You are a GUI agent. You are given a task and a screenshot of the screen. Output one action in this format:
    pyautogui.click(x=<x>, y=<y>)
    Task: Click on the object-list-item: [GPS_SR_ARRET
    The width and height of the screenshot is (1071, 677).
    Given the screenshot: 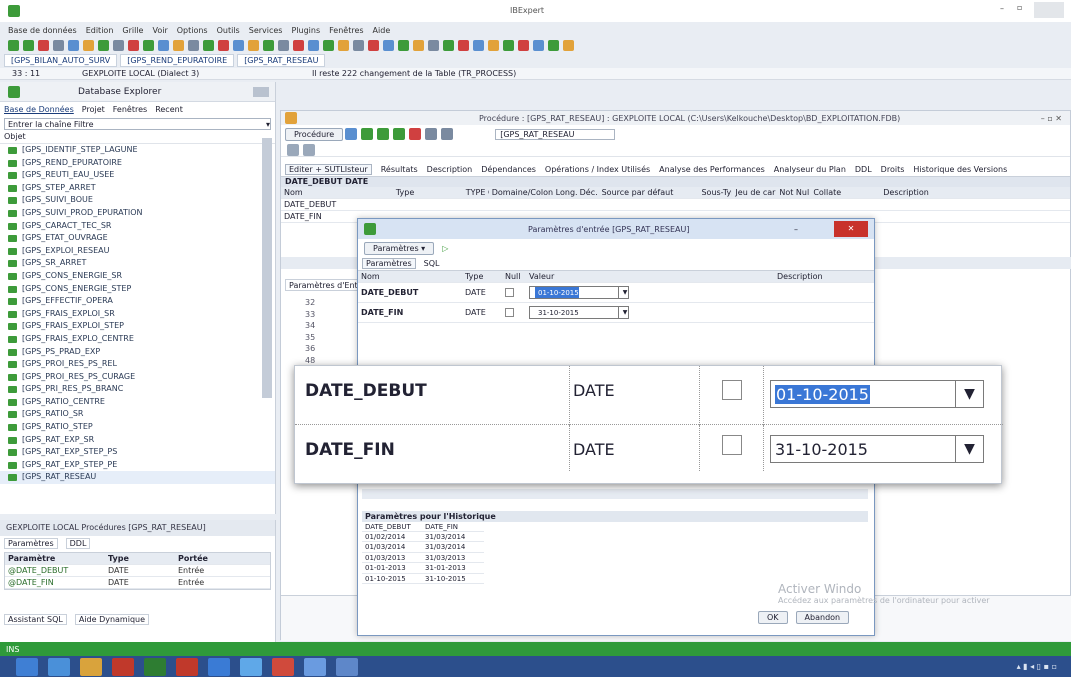 What is the action you would take?
    pyautogui.click(x=137, y=263)
    